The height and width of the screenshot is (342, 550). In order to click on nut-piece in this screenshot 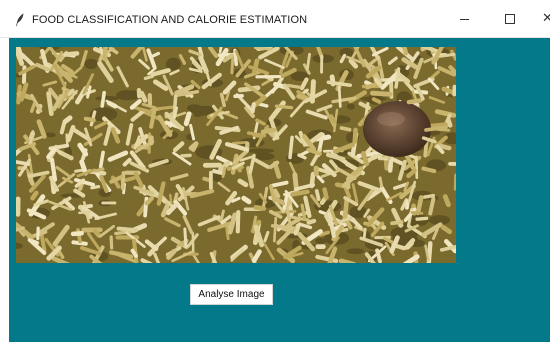, I will do `click(397, 129)`.